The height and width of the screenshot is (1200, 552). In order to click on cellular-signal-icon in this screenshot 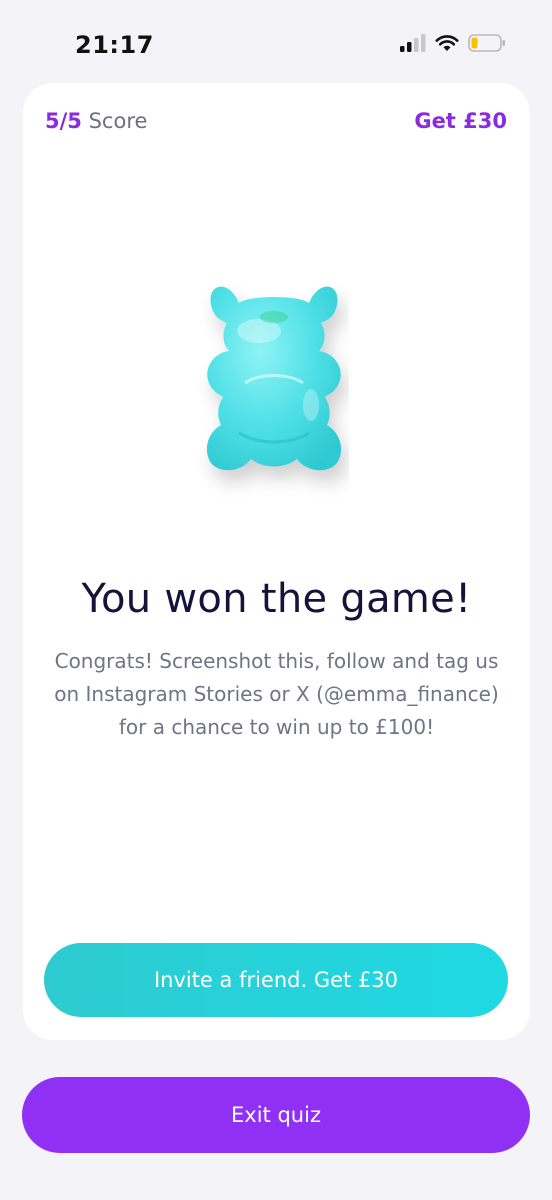, I will do `click(413, 43)`.